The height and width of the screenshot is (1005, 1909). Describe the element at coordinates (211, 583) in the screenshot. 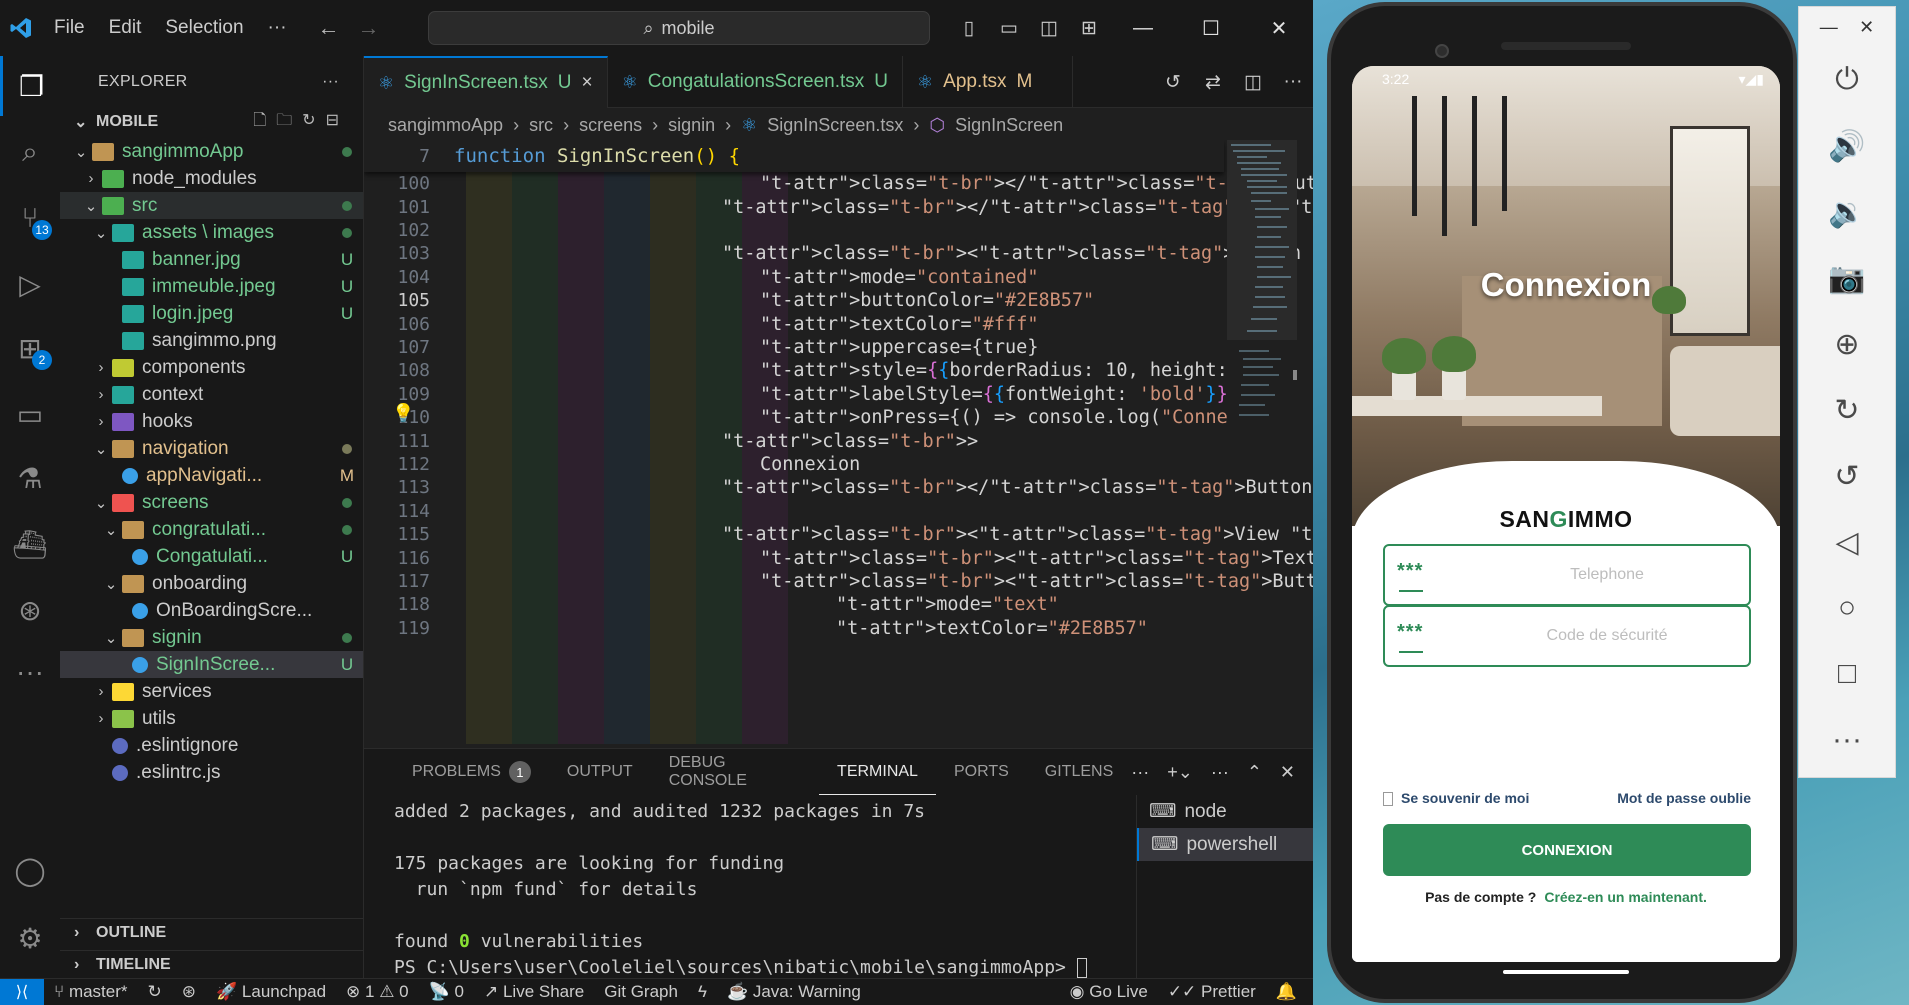

I see `tree-item: ⌄ onboarding` at that location.